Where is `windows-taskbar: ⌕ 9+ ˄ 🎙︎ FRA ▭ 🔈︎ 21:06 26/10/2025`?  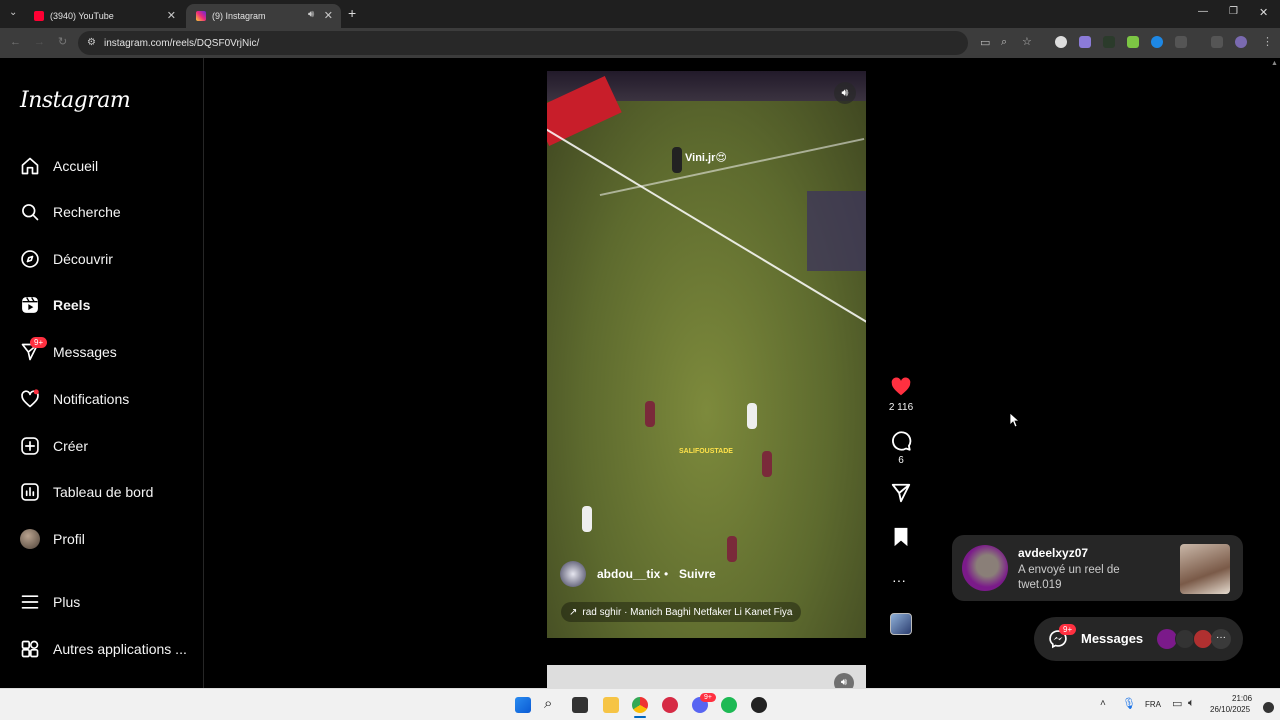 windows-taskbar: ⌕ 9+ ˄ 🎙︎ FRA ▭ 🔈︎ 21:06 26/10/2025 is located at coordinates (640, 704).